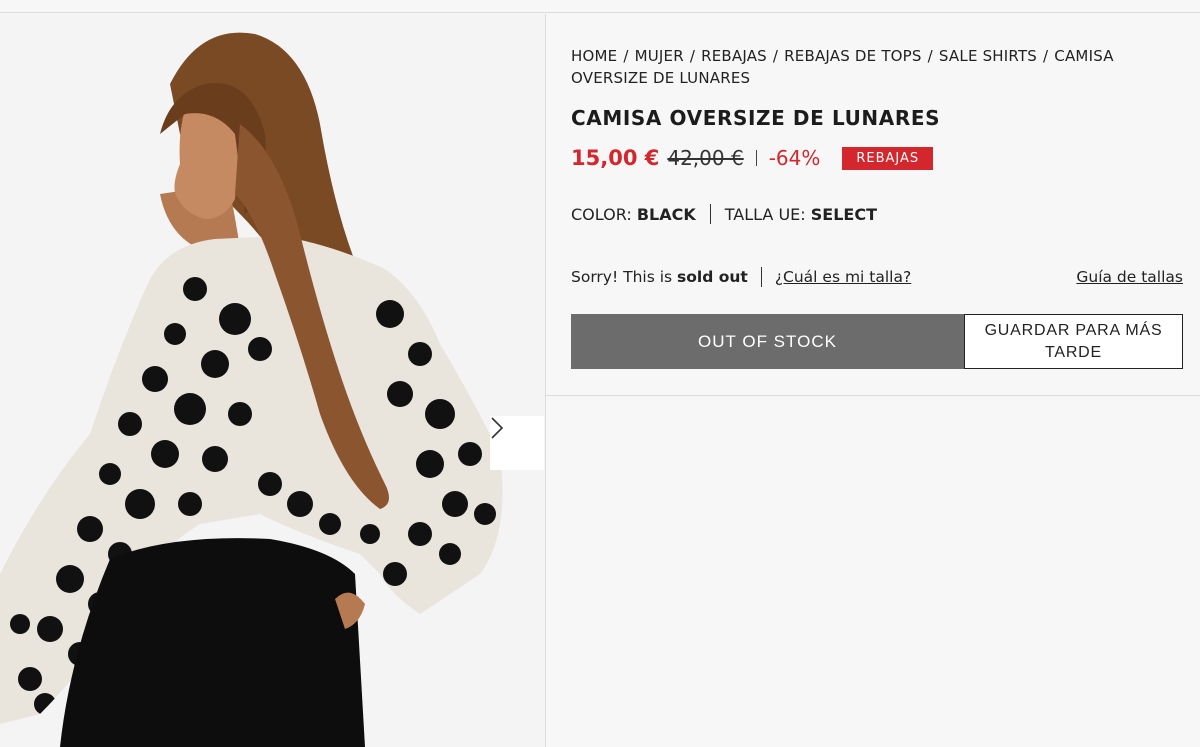 The height and width of the screenshot is (747, 1200). What do you see at coordinates (853, 56) in the screenshot?
I see `breadcrumb-rebajas-de-tops: REBAJAS DE TOPS` at bounding box center [853, 56].